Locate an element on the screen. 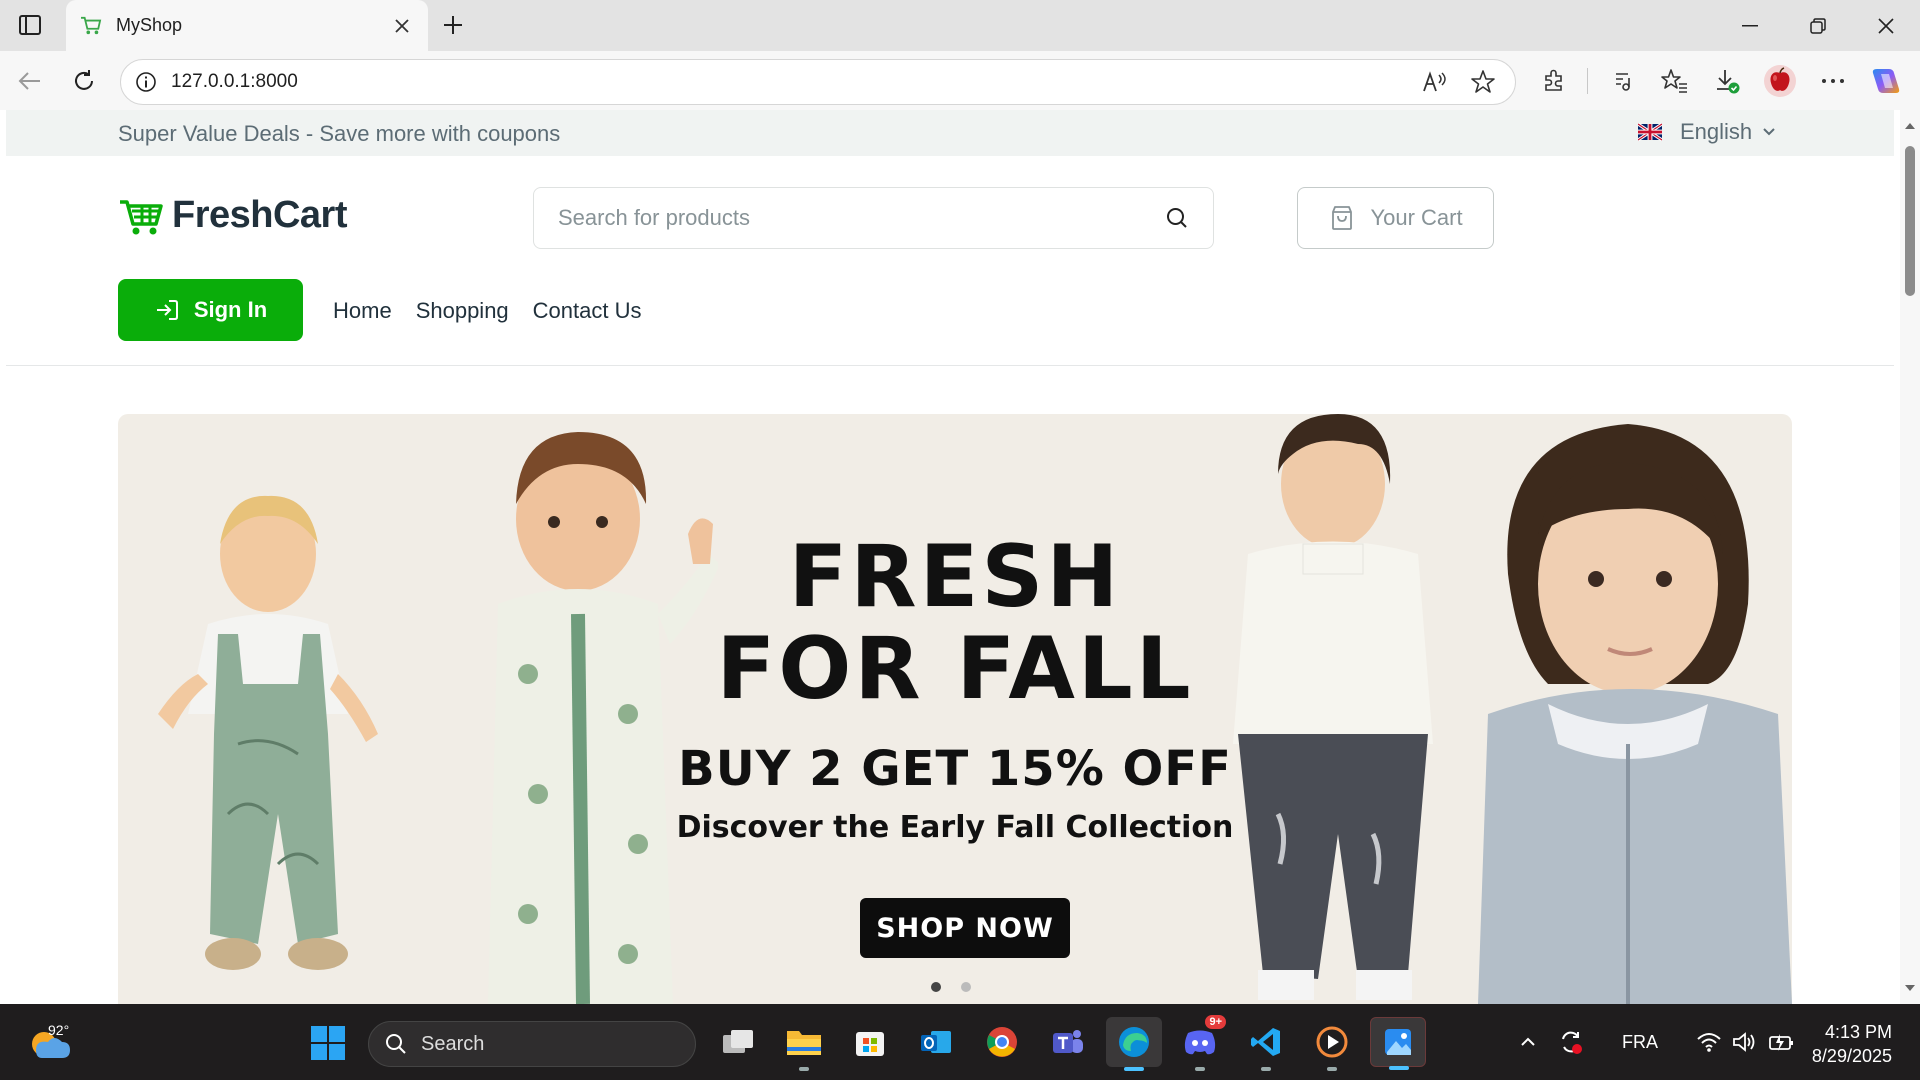 Image resolution: width=1920 pixels, height=1080 pixels. discord-app: 9+ is located at coordinates (1200, 1043).